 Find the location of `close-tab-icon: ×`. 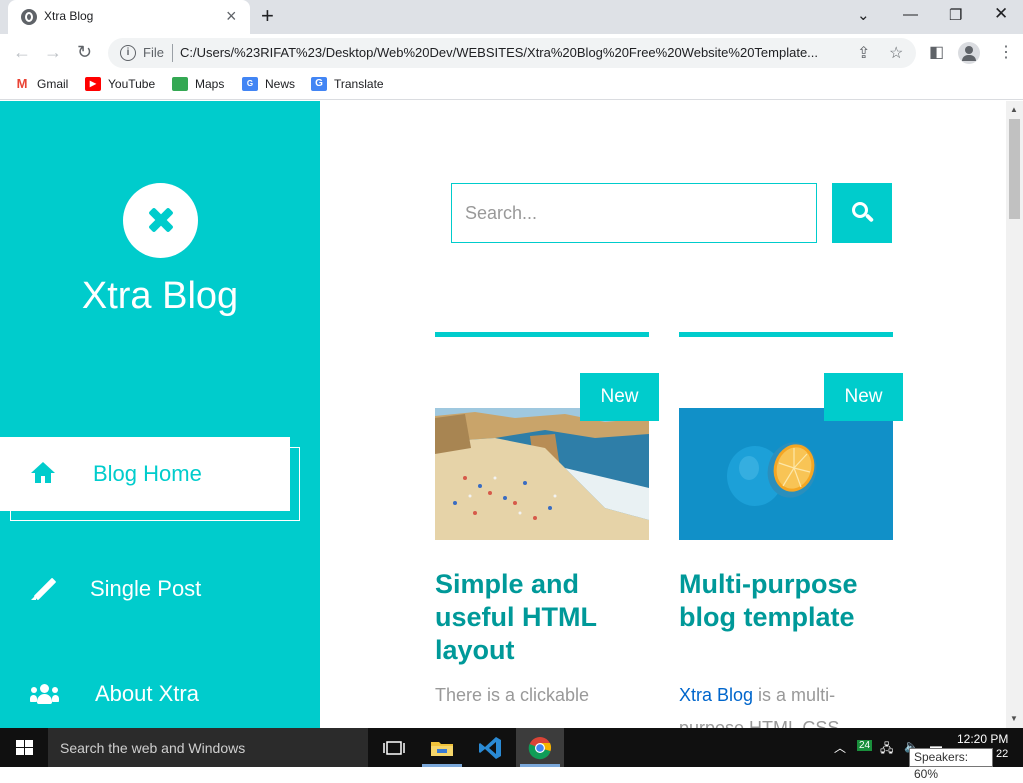

close-tab-icon: × is located at coordinates (231, 16).